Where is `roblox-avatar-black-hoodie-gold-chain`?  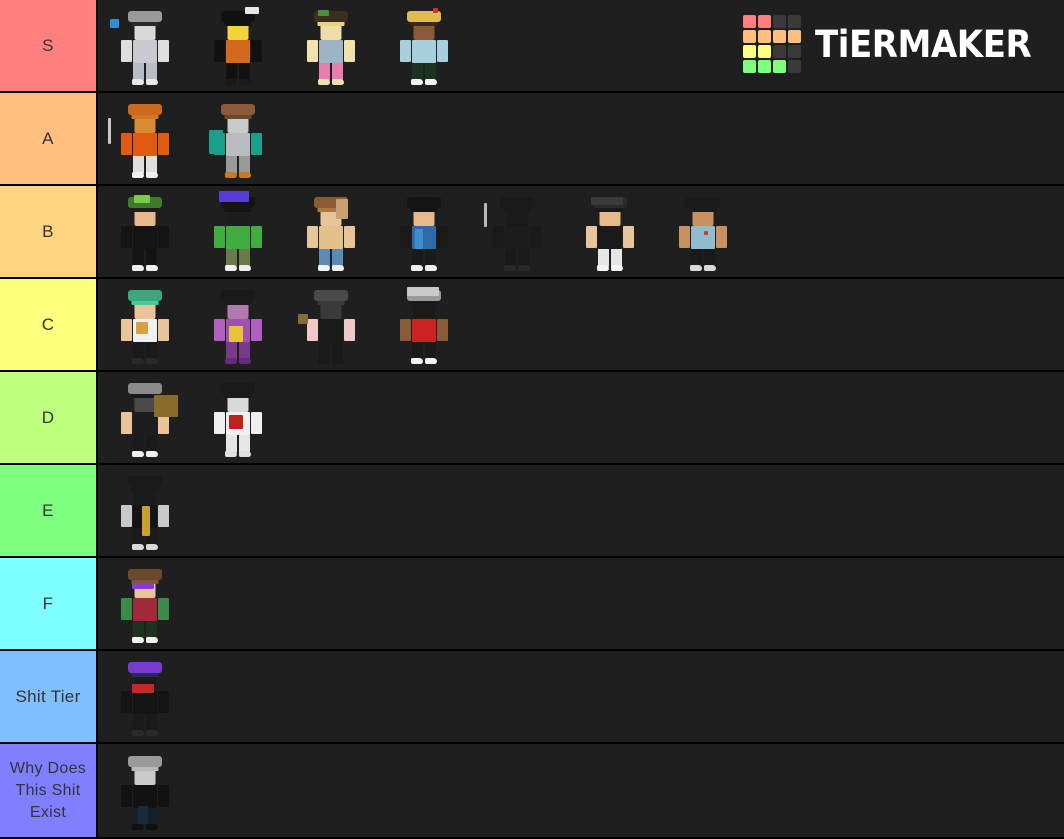 roblox-avatar-black-hoodie-gold-chain is located at coordinates (144, 510).